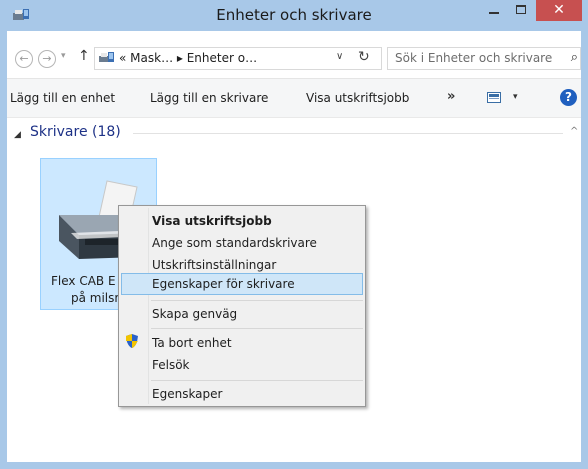 Image resolution: width=588 pixels, height=469 pixels. Describe the element at coordinates (364, 57) in the screenshot. I see `refresh-icon: ↻` at that location.